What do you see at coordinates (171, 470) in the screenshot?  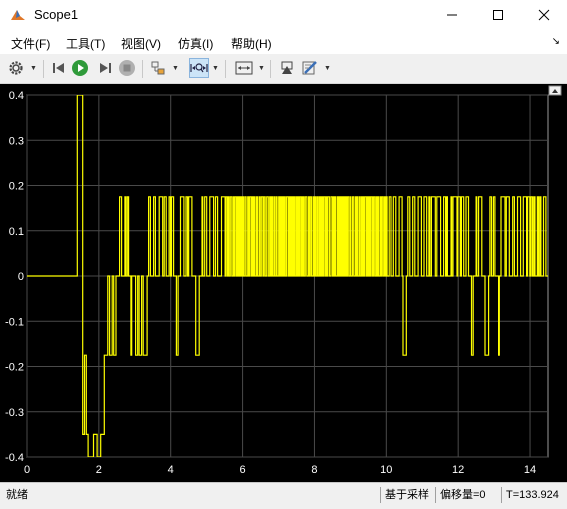 I see `x-tick-label: 4` at bounding box center [171, 470].